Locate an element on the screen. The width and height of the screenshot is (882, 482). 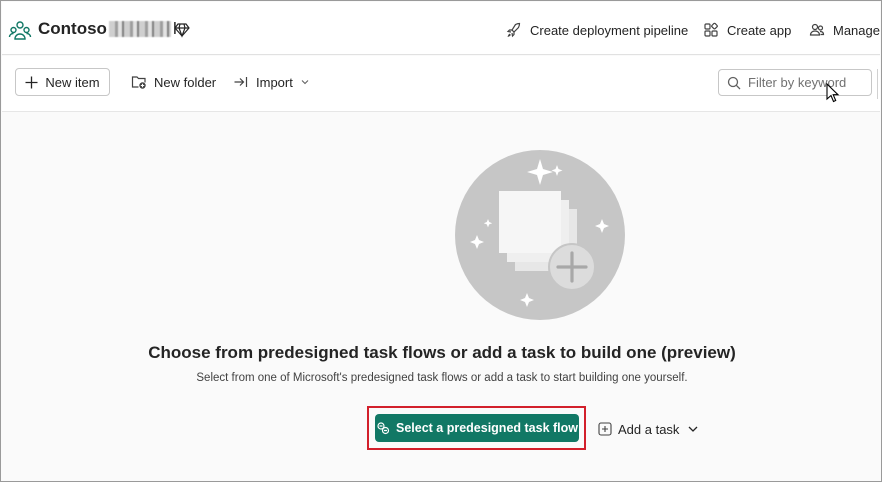
task-flow-icon is located at coordinates (383, 428).